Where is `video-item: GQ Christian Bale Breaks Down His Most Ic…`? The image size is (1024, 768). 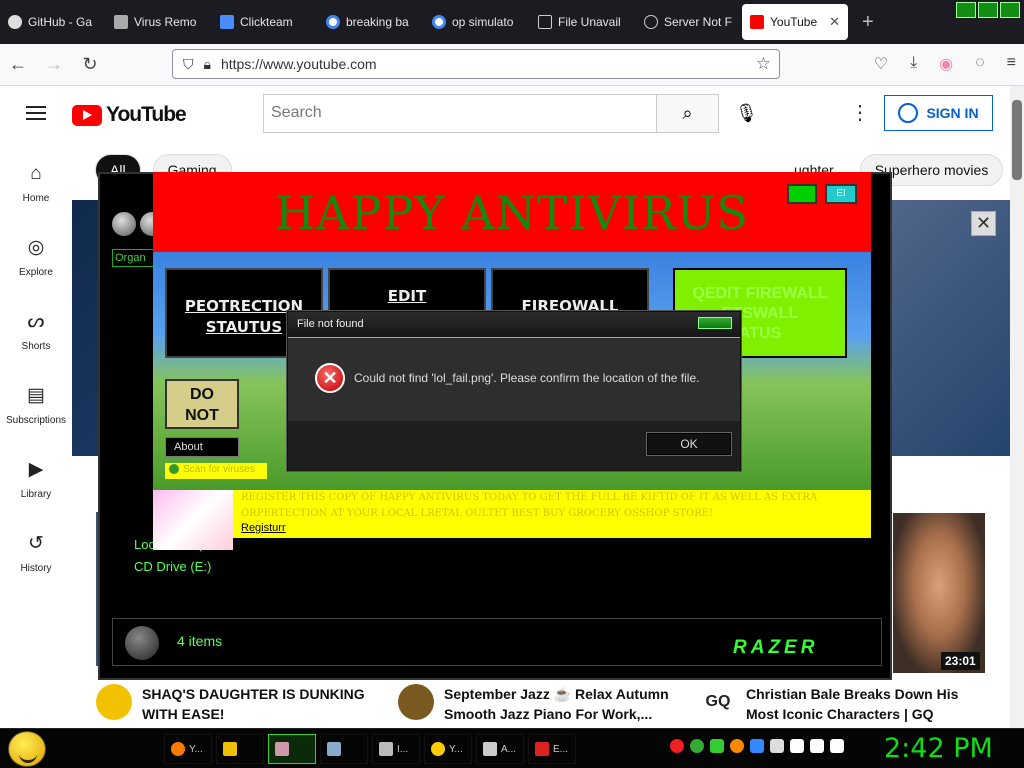
video-item: GQ Christian Bale Breaks Down His Most Ic… is located at coordinates (829, 704).